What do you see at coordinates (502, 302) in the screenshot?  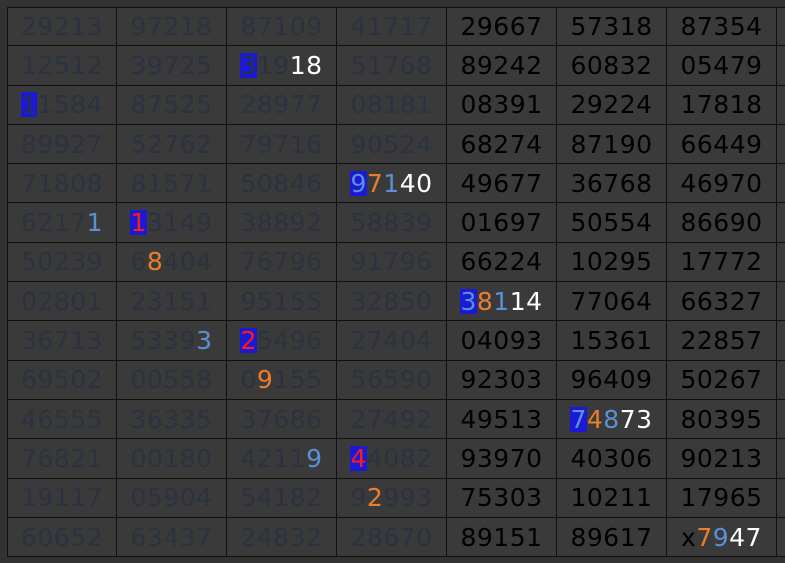 I see `grid-cell: 38114` at bounding box center [502, 302].